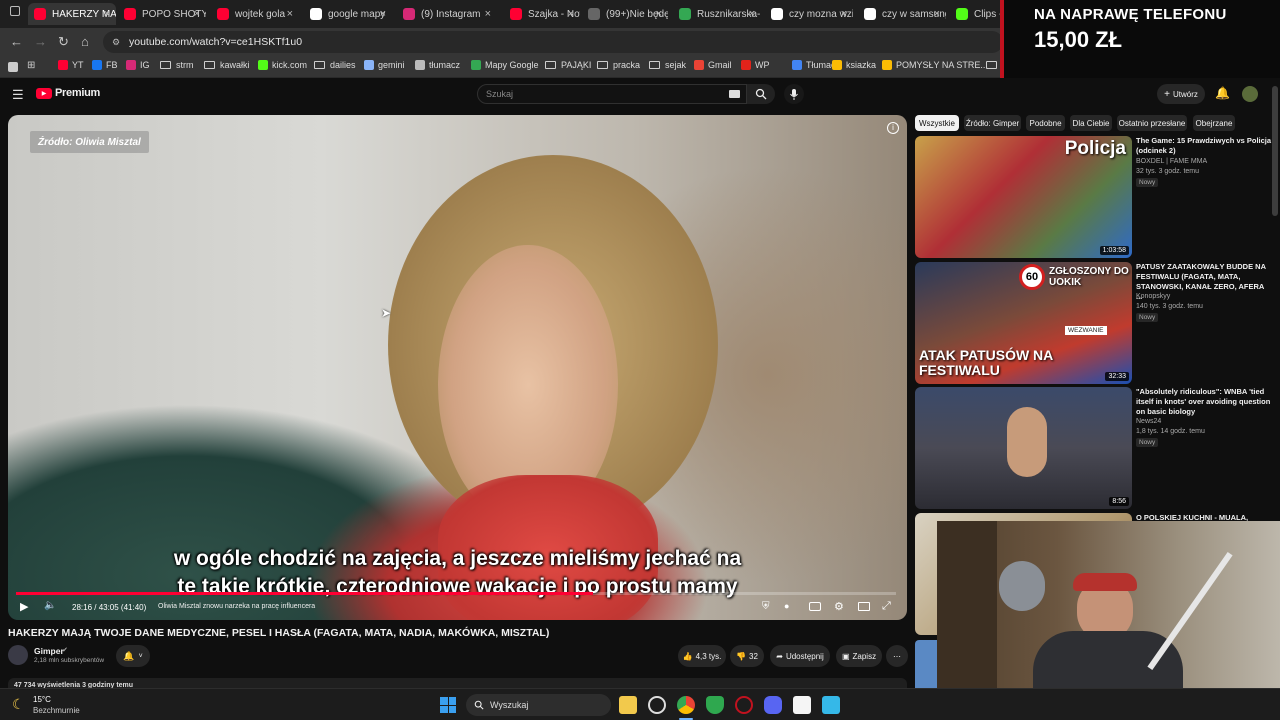 This screenshot has height=720, width=1280. I want to click on filter-chip: Wszystkie, so click(937, 123).